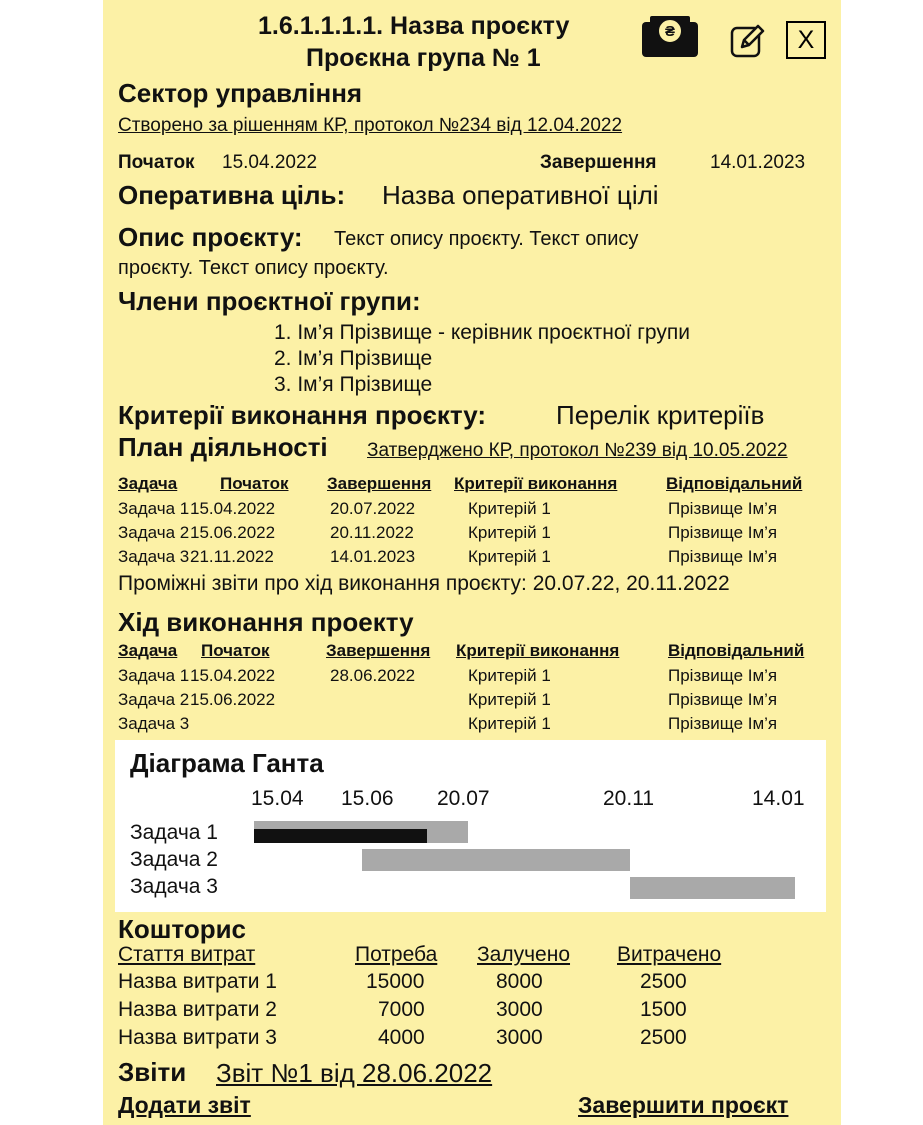 Image resolution: width=923 pixels, height=1125 pixels. What do you see at coordinates (233, 675) in the screenshot?
I see `progress-cell: 15.04.2022` at bounding box center [233, 675].